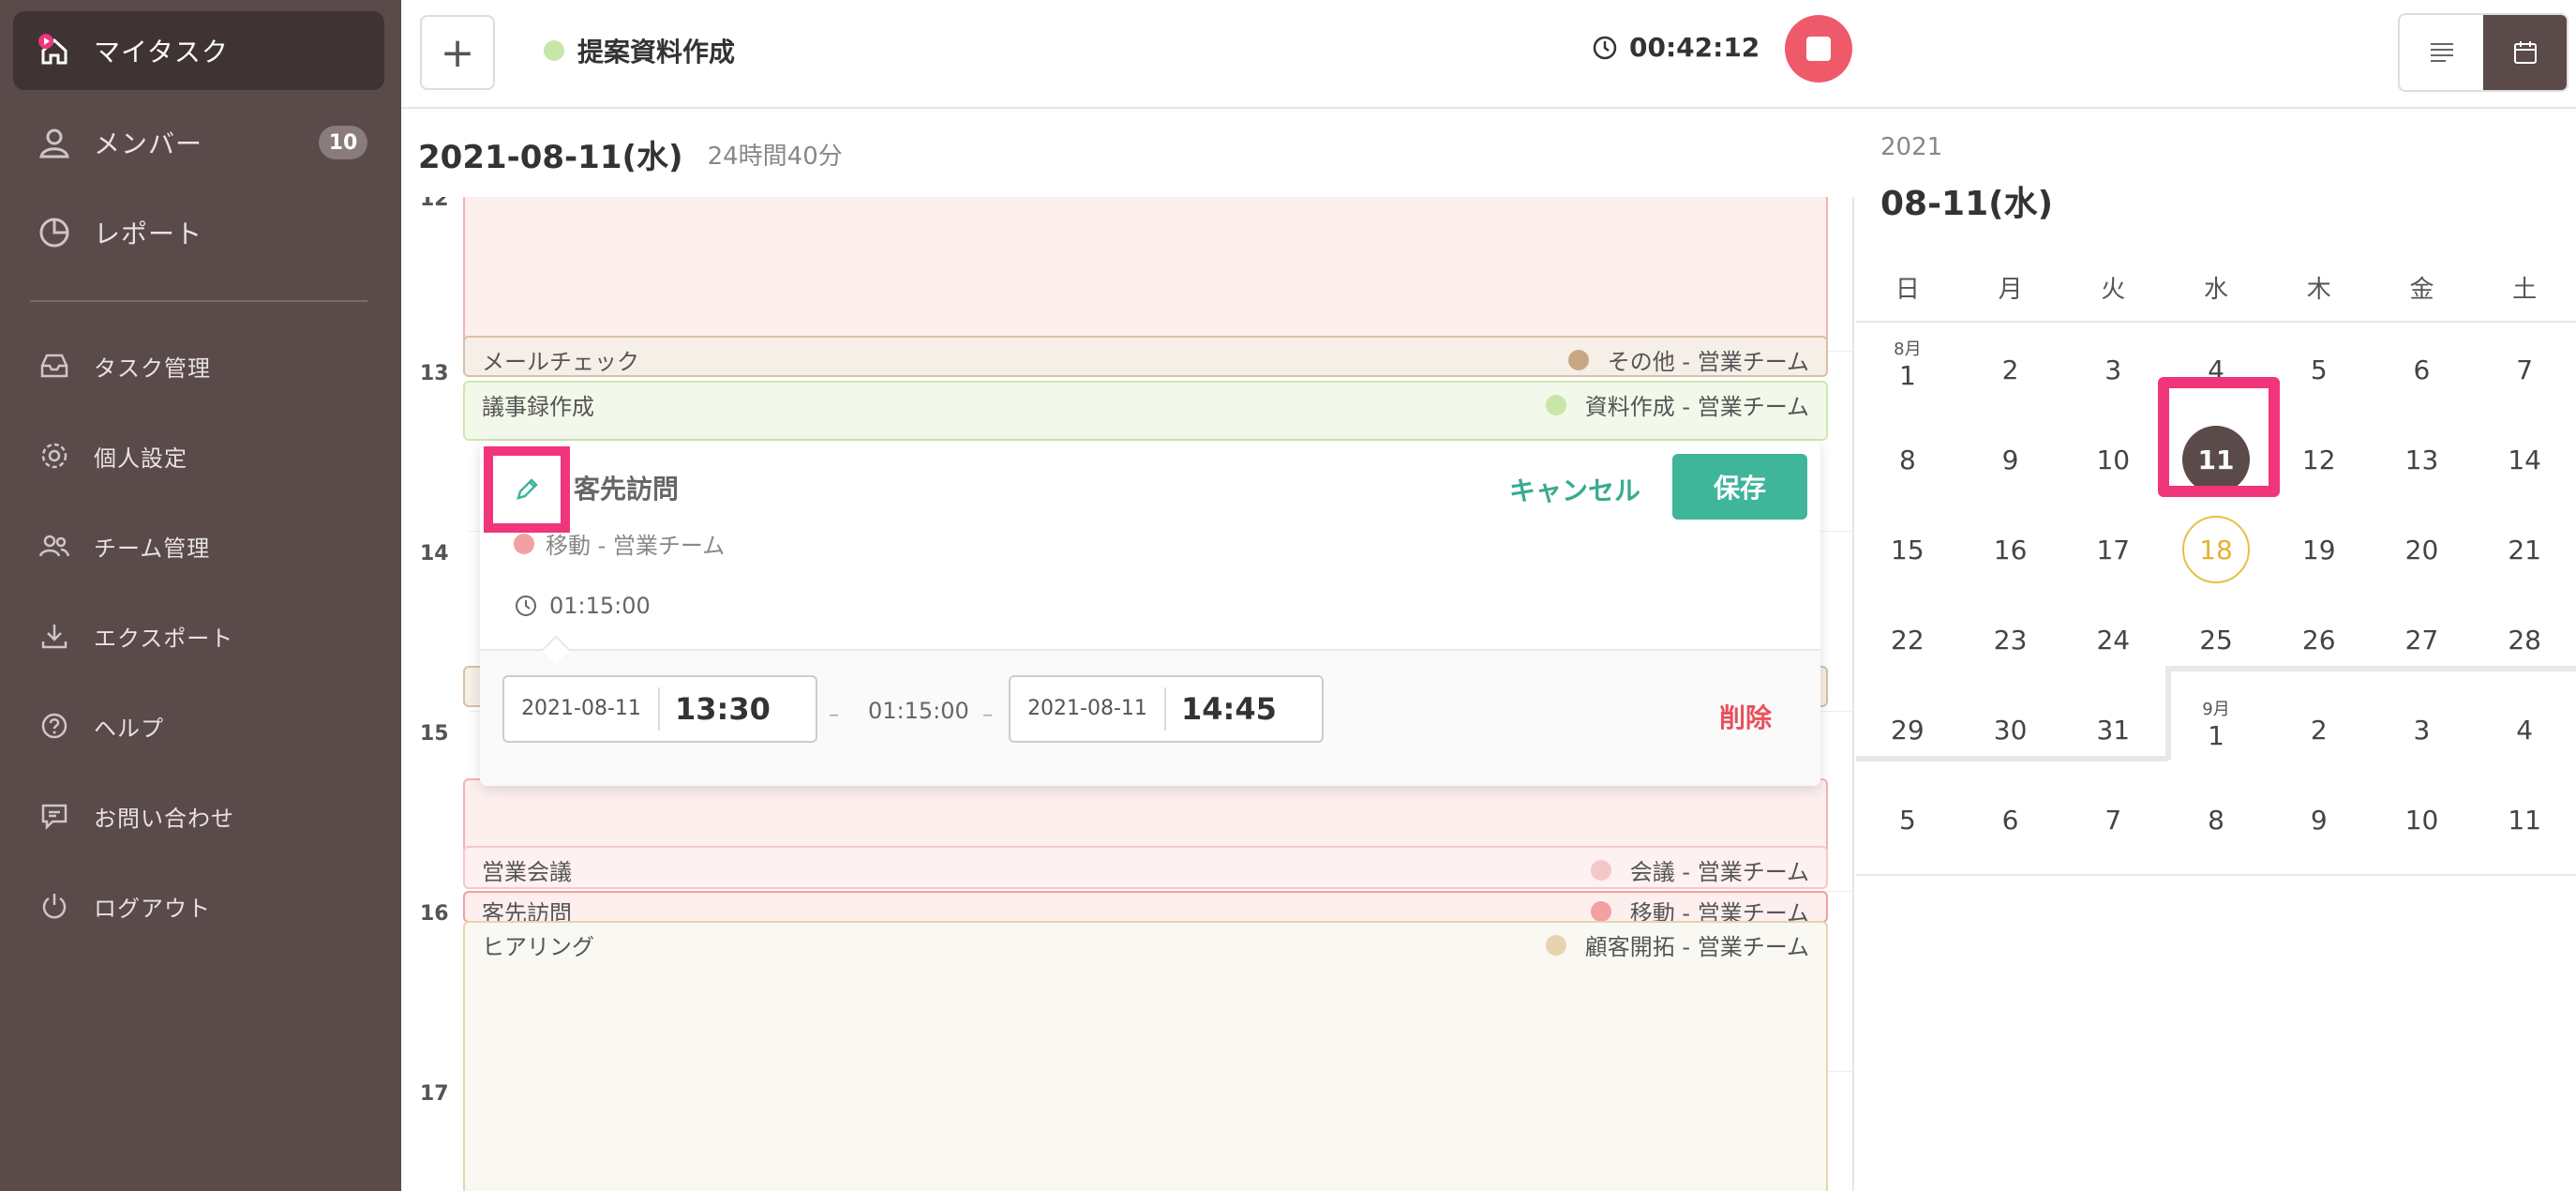  Describe the element at coordinates (1908, 290) in the screenshot. I see `weekday-label: 日` at that location.